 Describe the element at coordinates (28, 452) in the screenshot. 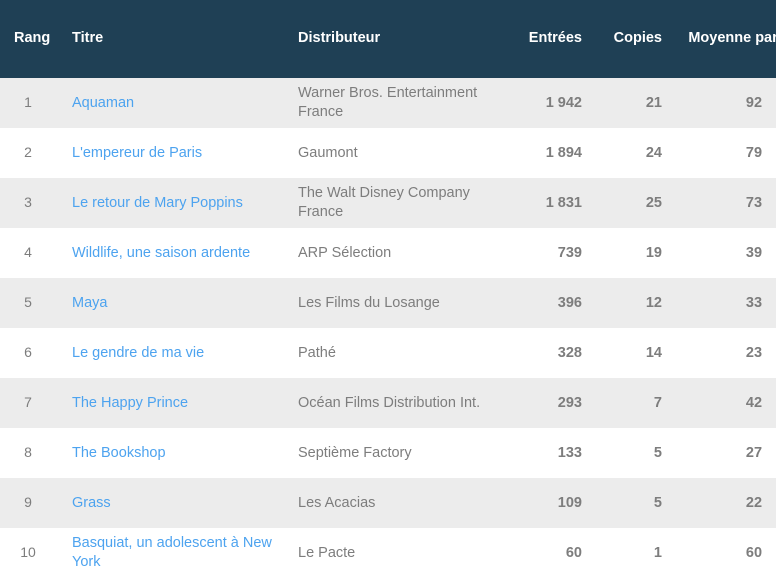

I see `cell-rang: 8` at that location.